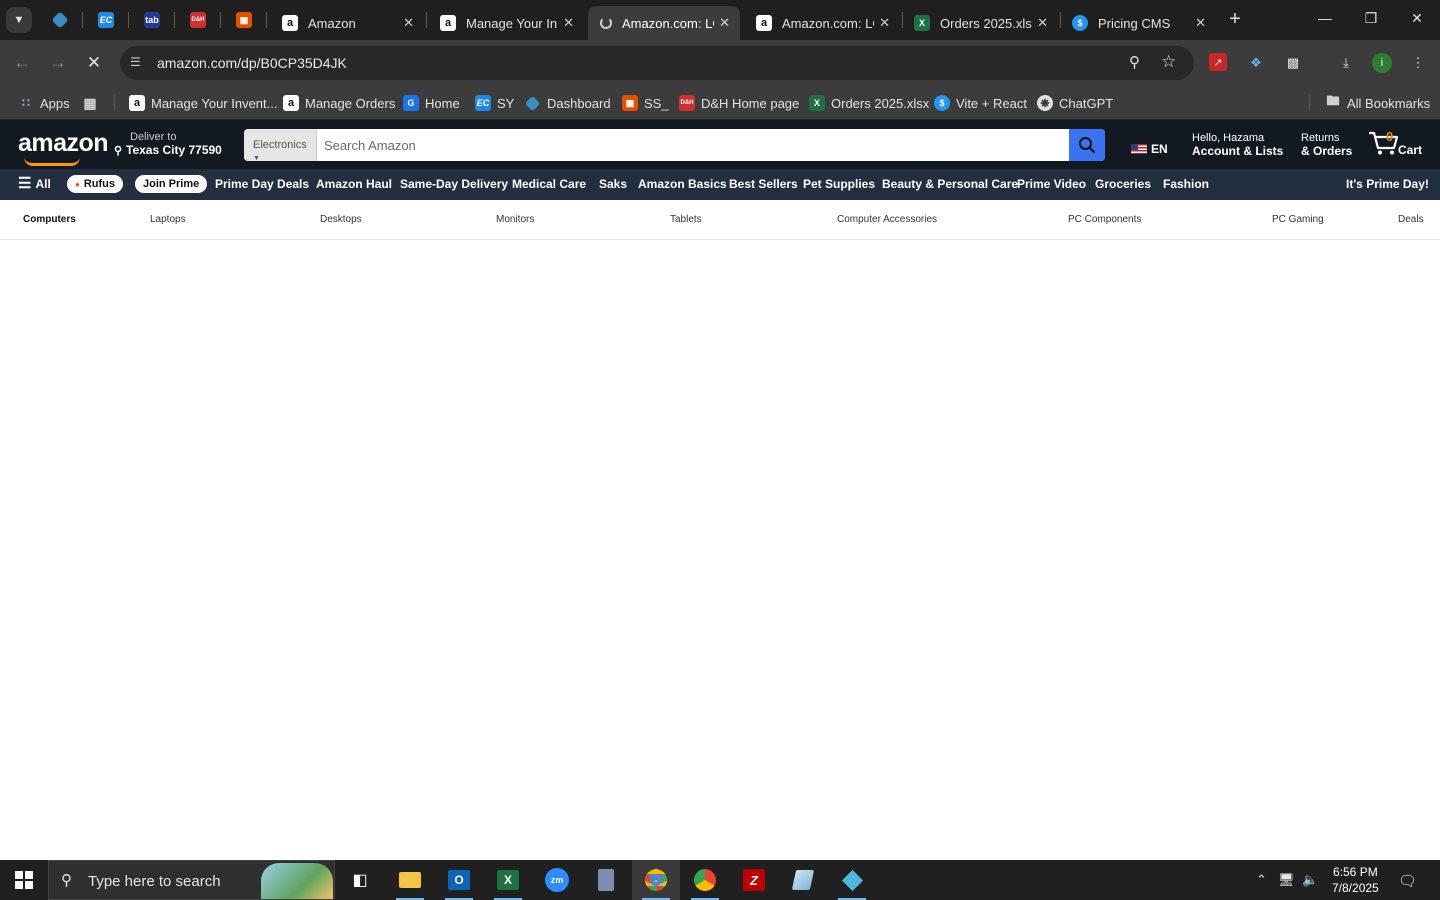 This screenshot has height=900, width=1440. I want to click on nav-link-medical-care: Medical Care, so click(549, 184).